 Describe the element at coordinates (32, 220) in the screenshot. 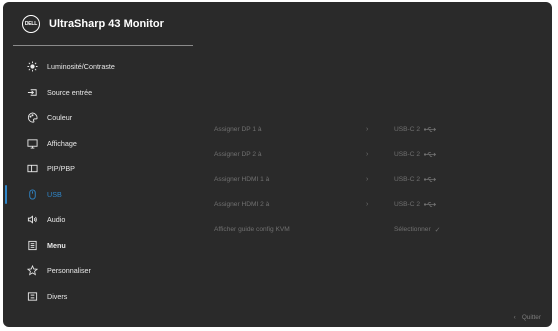

I see `speaker-icon` at that location.